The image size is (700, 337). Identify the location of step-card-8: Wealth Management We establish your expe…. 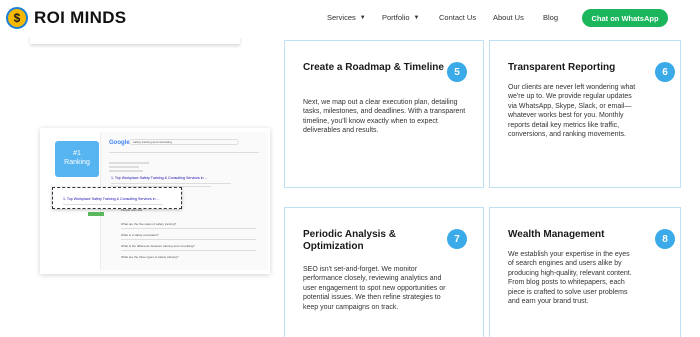
(585, 272).